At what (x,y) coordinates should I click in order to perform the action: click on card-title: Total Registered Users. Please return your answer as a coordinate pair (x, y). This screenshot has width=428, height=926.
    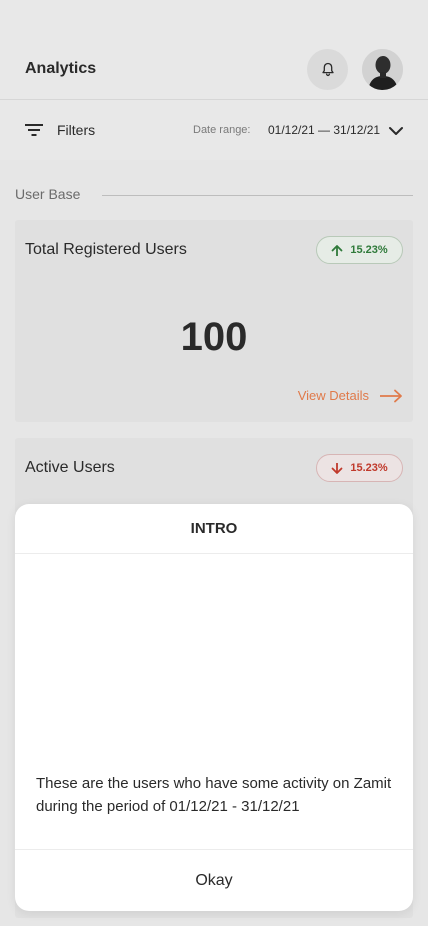
    Looking at the image, I should click on (106, 249).